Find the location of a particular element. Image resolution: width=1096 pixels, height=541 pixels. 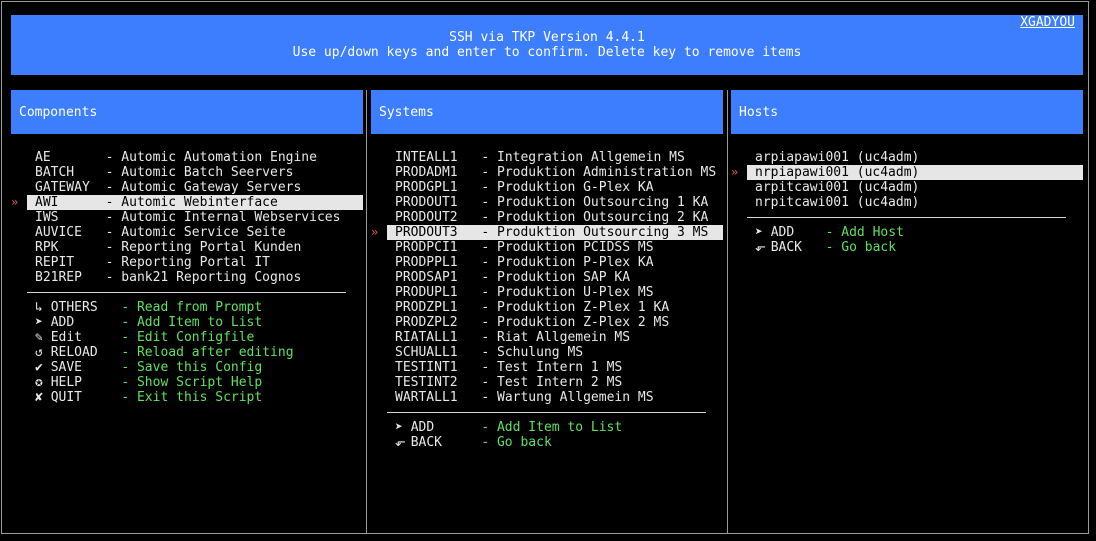

systems-item: PRODZPL2 - Produktion Z-Plex 2 MS is located at coordinates (555, 322).